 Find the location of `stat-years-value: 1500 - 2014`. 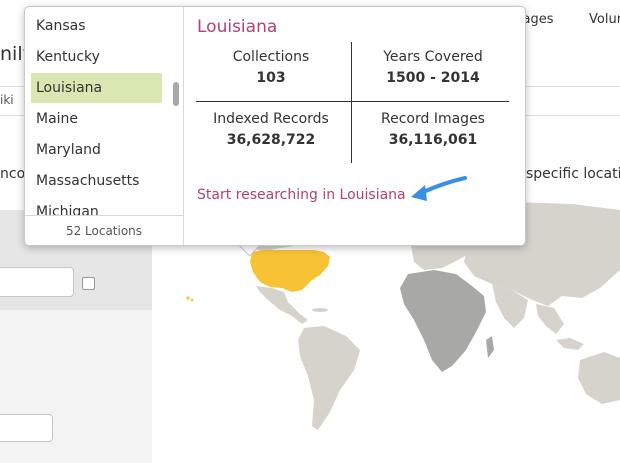

stat-years-value: 1500 - 2014 is located at coordinates (433, 78).